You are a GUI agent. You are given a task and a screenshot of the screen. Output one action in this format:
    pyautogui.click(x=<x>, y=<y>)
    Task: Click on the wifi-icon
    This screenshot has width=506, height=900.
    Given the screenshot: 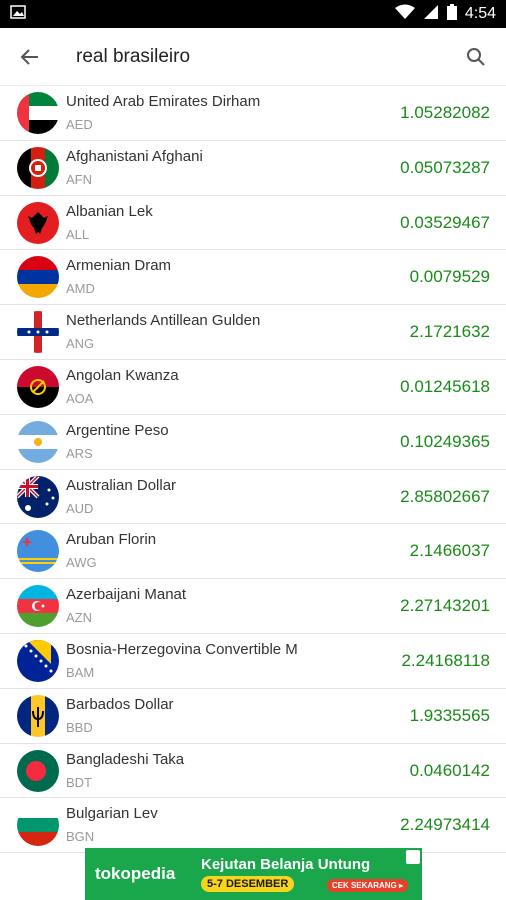 What is the action you would take?
    pyautogui.click(x=404, y=14)
    